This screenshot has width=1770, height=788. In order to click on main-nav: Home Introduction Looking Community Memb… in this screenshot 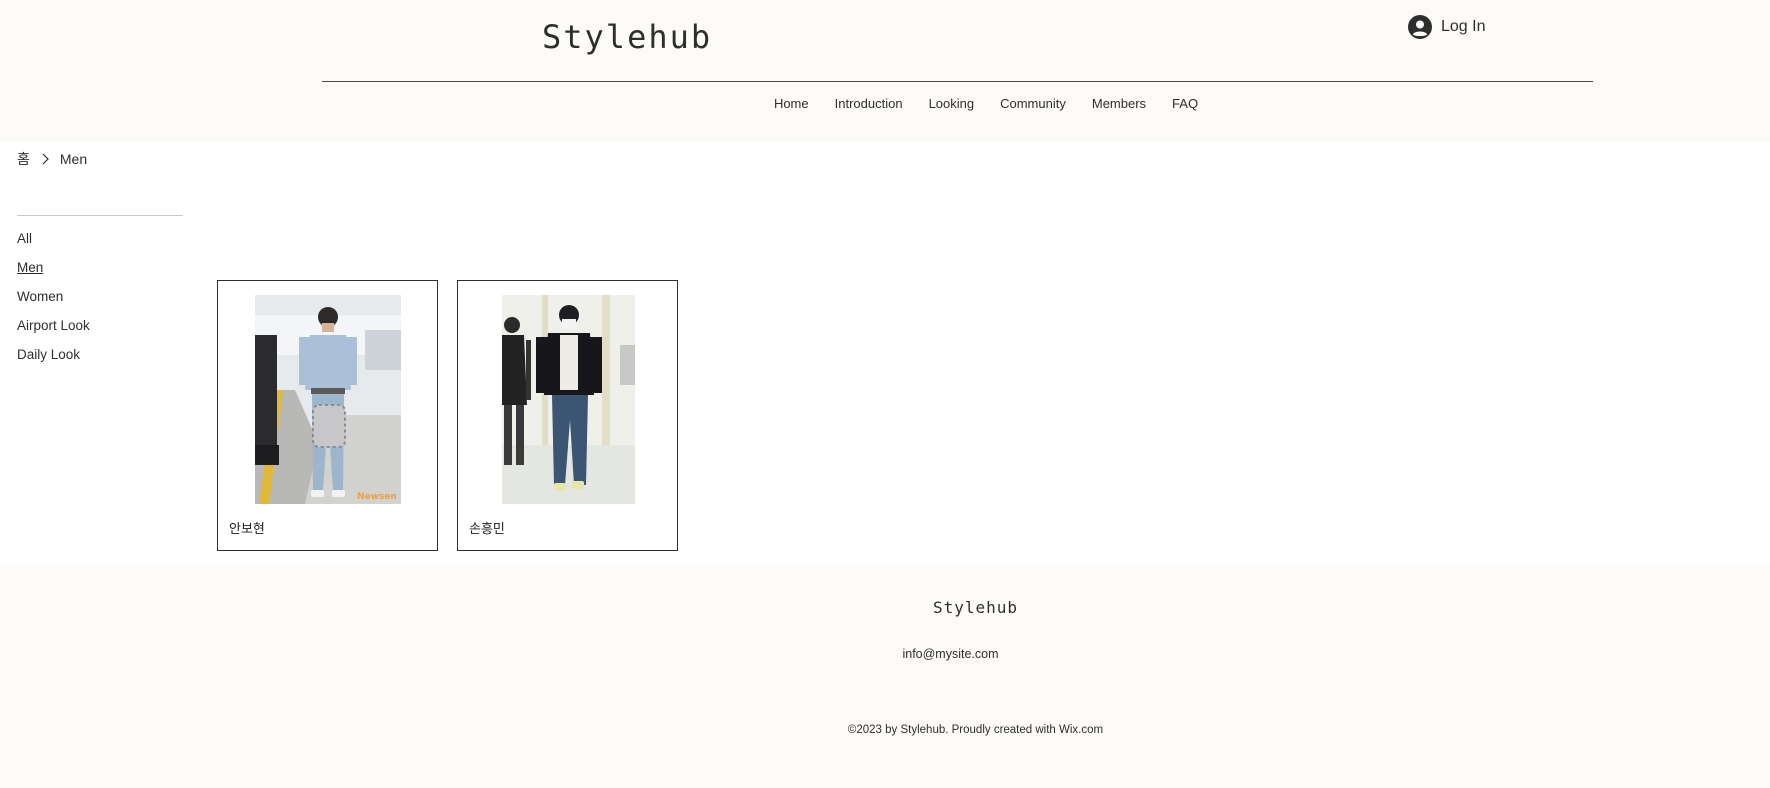, I will do `click(935, 106)`.